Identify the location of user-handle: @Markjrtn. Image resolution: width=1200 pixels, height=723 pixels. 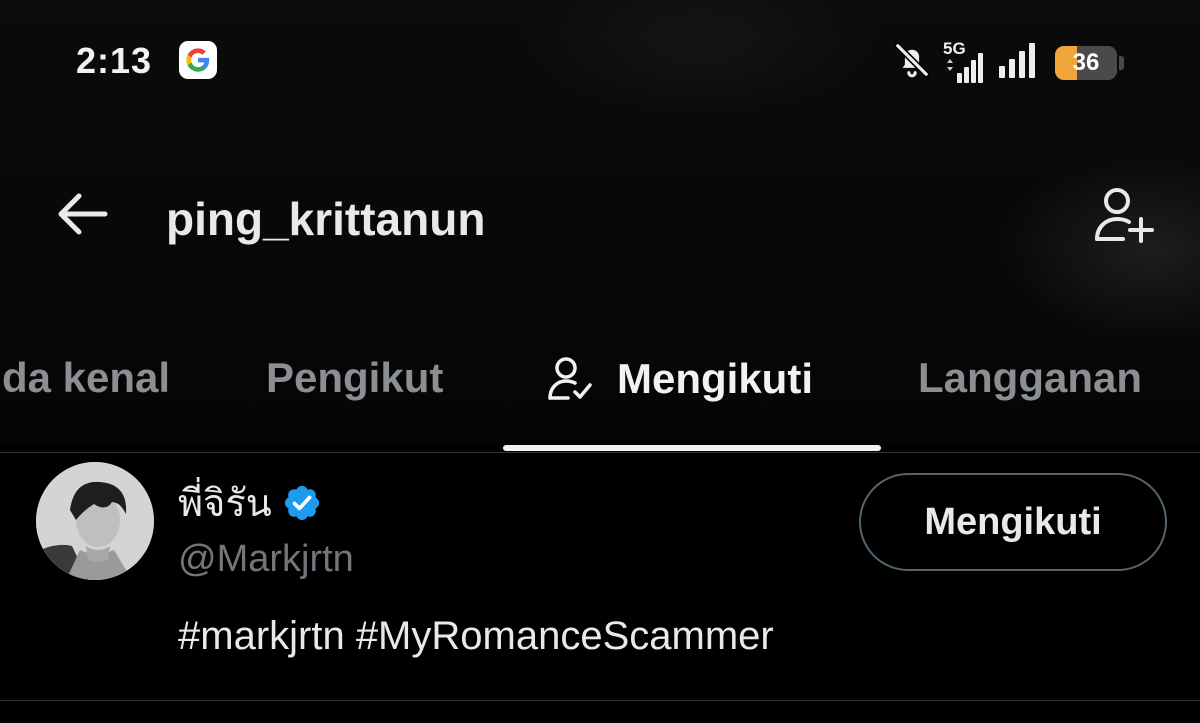
(266, 559).